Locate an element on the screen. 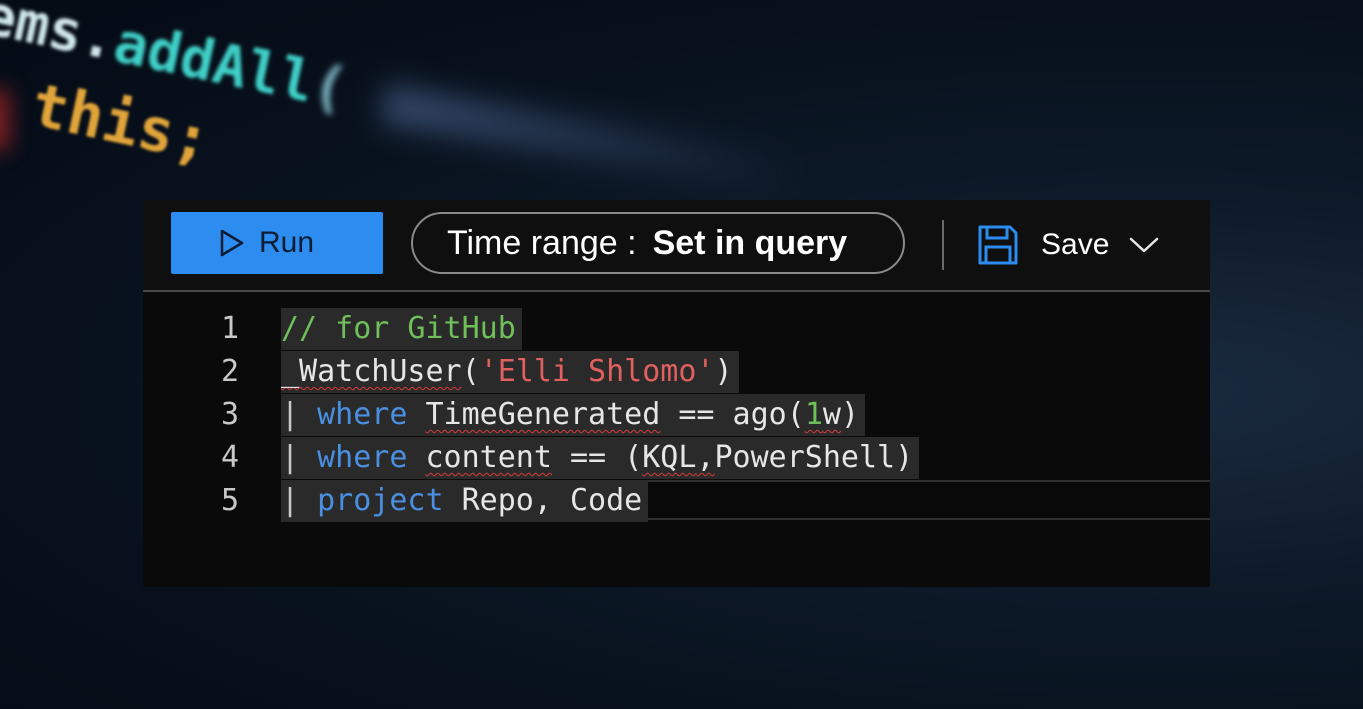  line-number: 2 is located at coordinates (229, 371).